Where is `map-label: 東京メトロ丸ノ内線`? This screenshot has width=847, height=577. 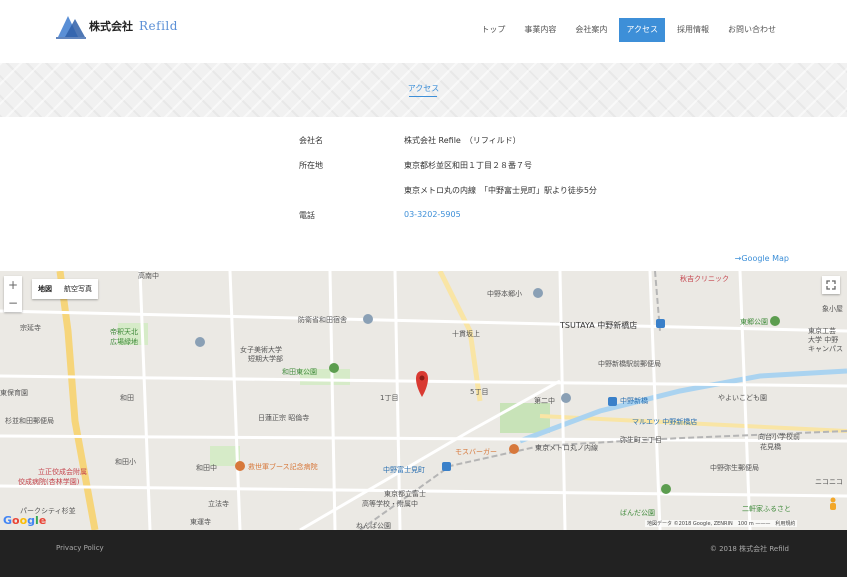 map-label: 東京メトロ丸ノ内線 is located at coordinates (566, 448).